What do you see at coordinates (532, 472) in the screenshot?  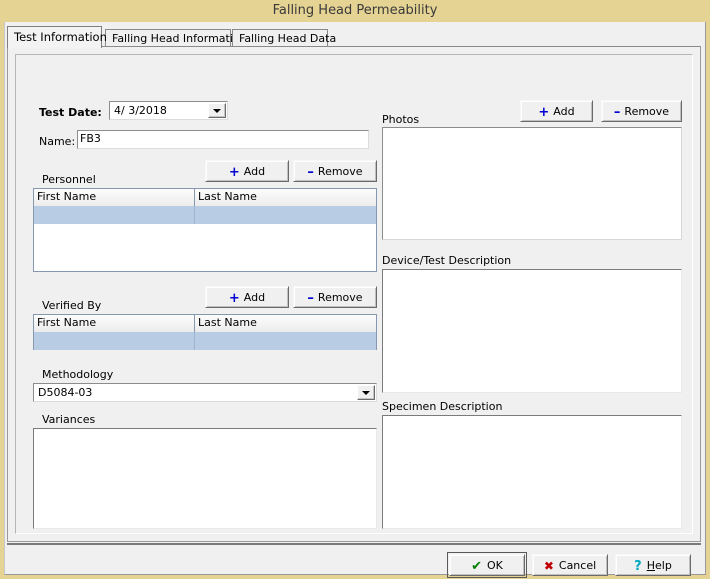 I see `specimen-description-textarea` at bounding box center [532, 472].